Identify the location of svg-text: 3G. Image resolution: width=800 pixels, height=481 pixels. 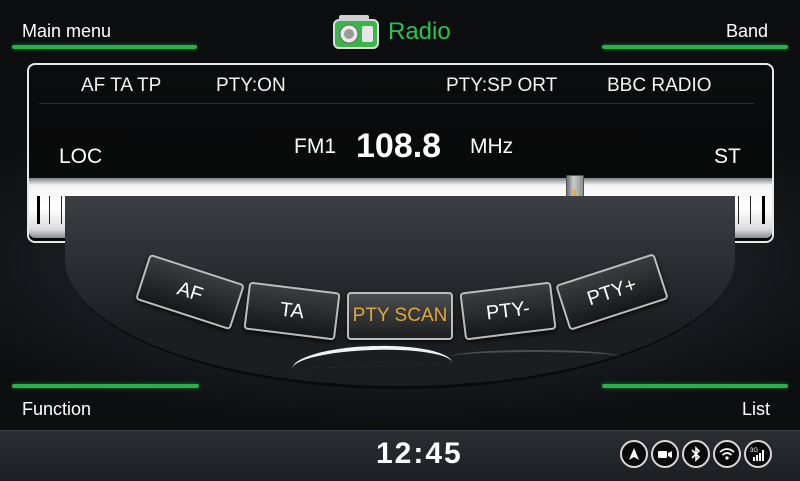
(754, 451).